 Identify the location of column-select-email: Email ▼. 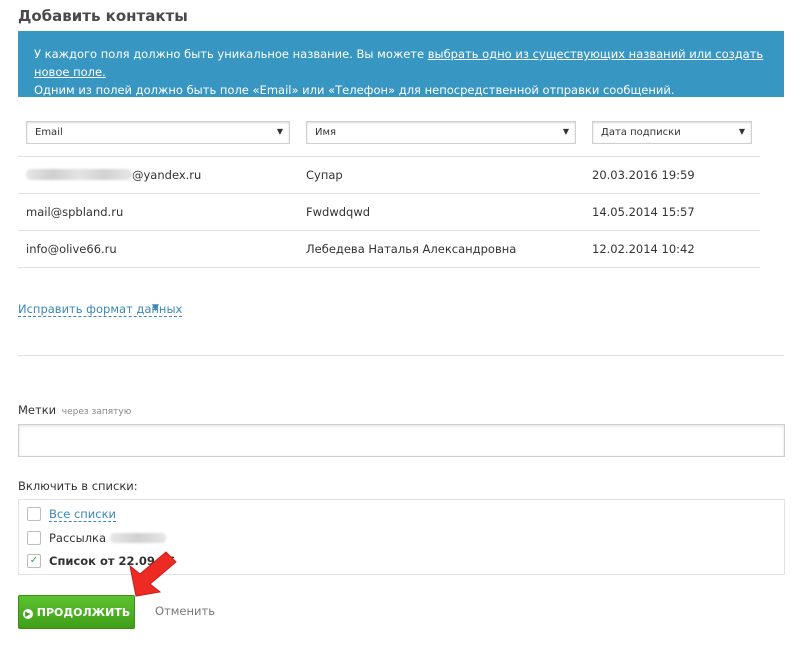
(158, 132).